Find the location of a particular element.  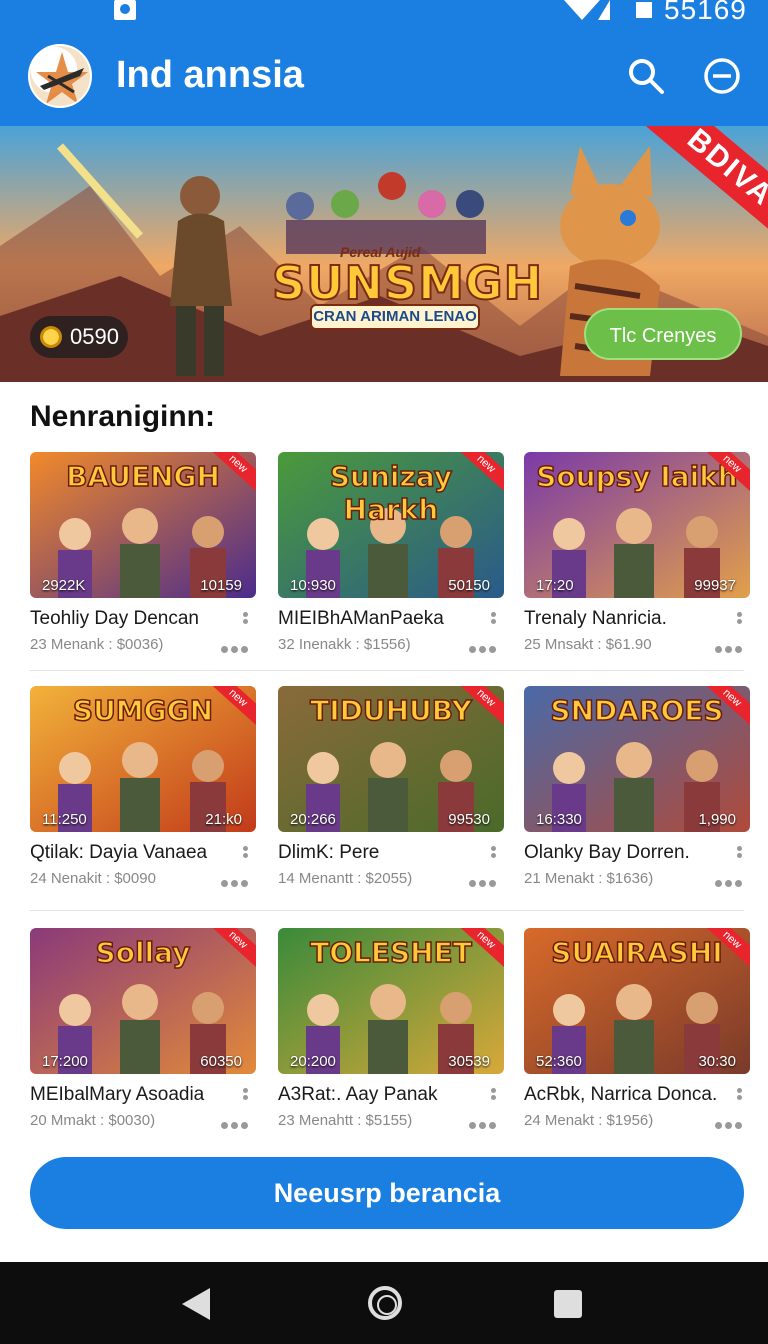

card-meta: 23 Menahtt : $5155) is located at coordinates (345, 1120).